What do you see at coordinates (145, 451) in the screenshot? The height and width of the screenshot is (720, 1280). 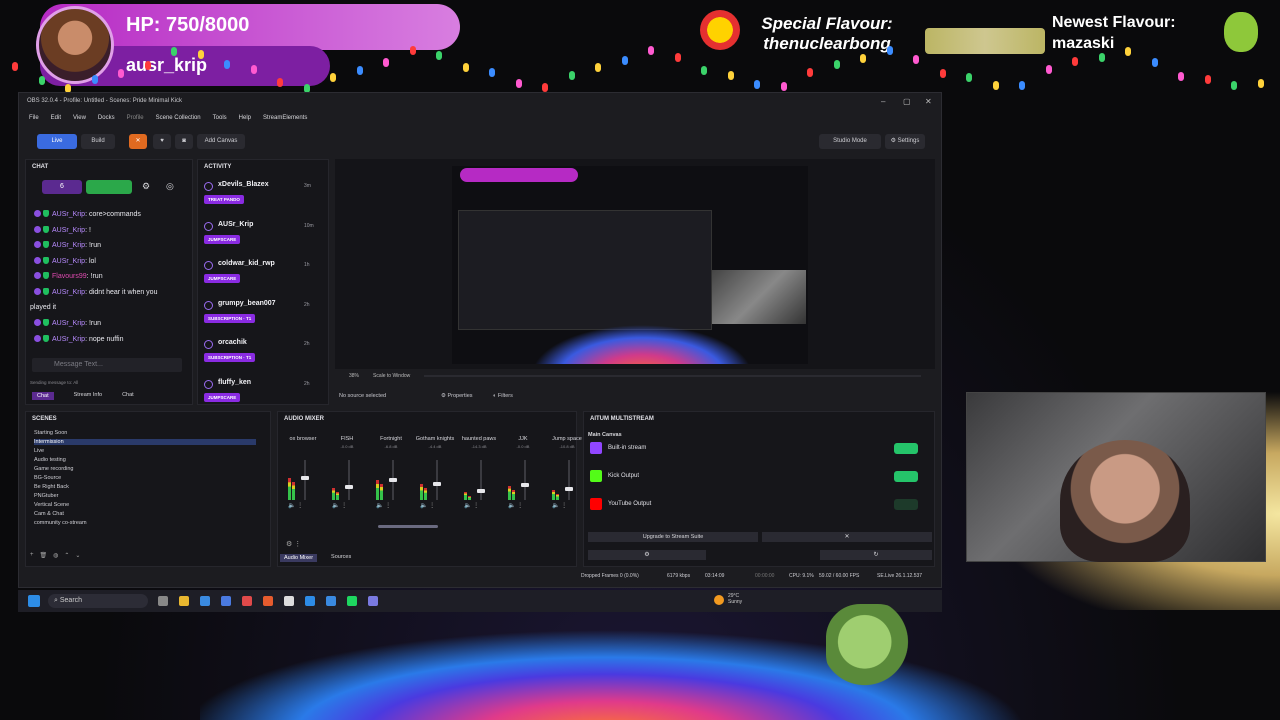 I see `scene-item: Live` at bounding box center [145, 451].